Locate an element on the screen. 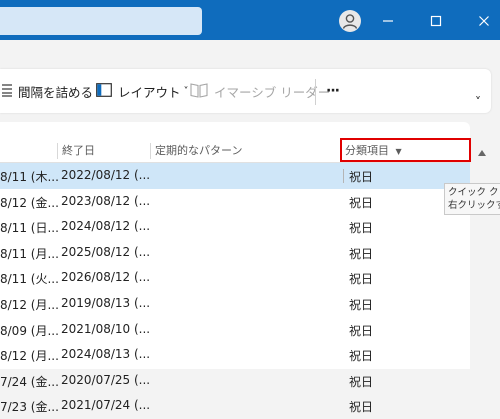  table-row: 8/12 (月... 2024/08/13 (... 祝日 is located at coordinates (235, 355).